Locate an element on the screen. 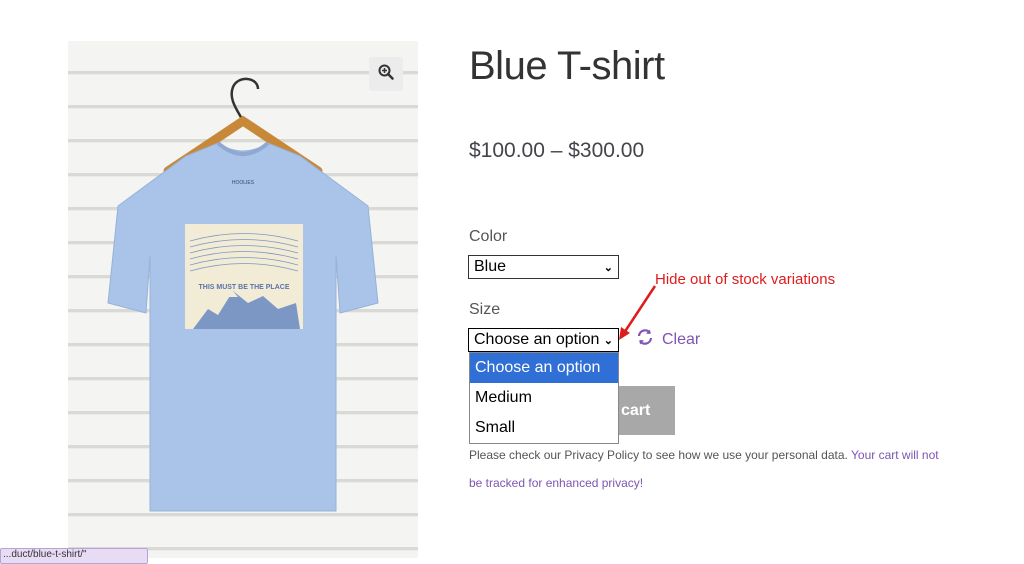 The height and width of the screenshot is (564, 1024). size-dropdown-list: Choose an option Medium Small is located at coordinates (544, 398).